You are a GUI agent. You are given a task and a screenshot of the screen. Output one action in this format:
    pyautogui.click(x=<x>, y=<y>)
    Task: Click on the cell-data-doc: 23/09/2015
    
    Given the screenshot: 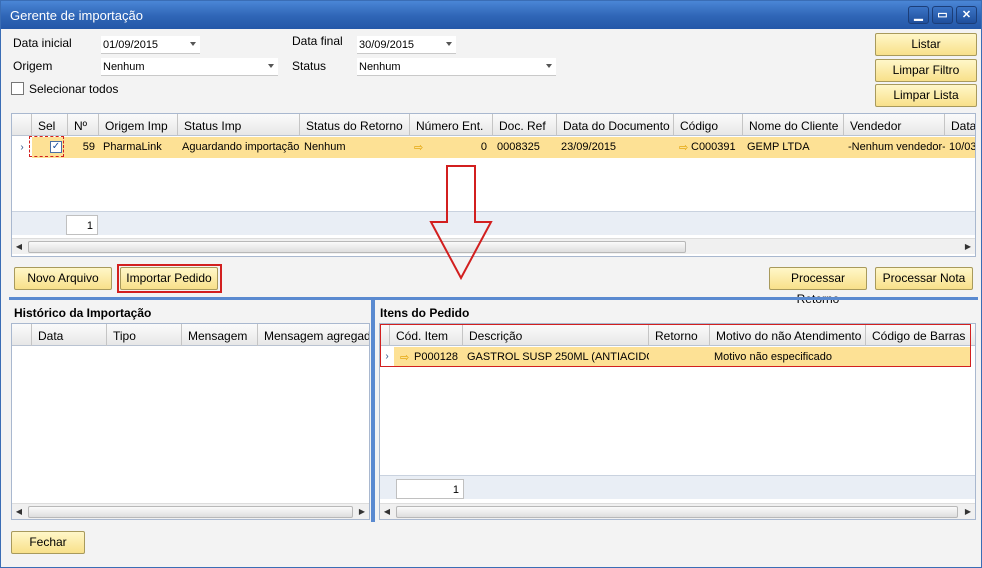 What is the action you would take?
    pyautogui.click(x=589, y=147)
    